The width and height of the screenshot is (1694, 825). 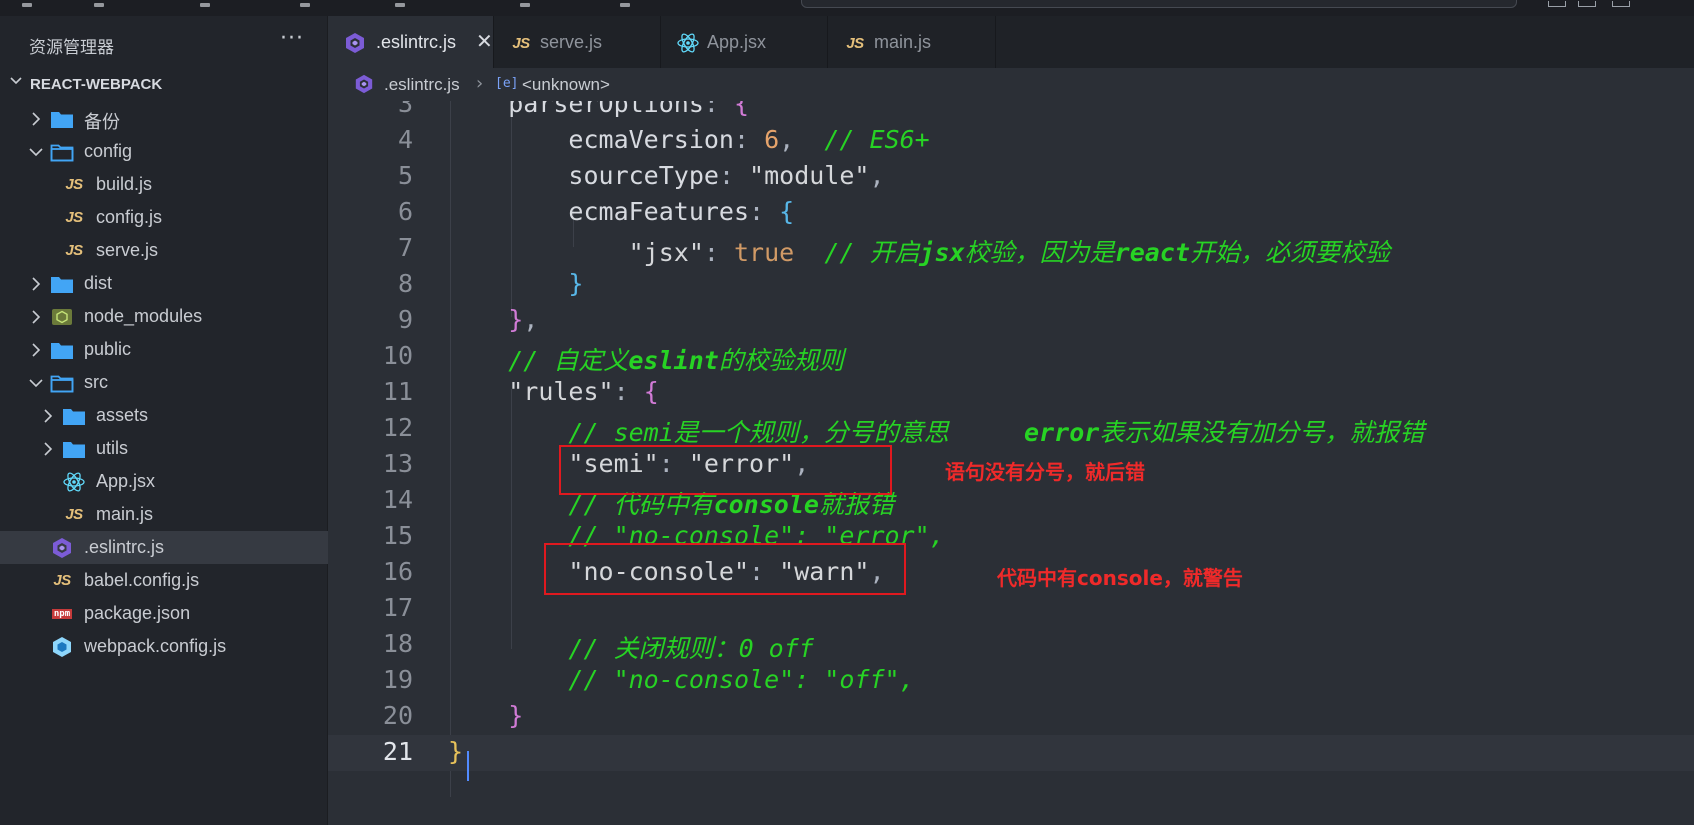 What do you see at coordinates (126, 481) in the screenshot?
I see `tree-item-label: App.jsx` at bounding box center [126, 481].